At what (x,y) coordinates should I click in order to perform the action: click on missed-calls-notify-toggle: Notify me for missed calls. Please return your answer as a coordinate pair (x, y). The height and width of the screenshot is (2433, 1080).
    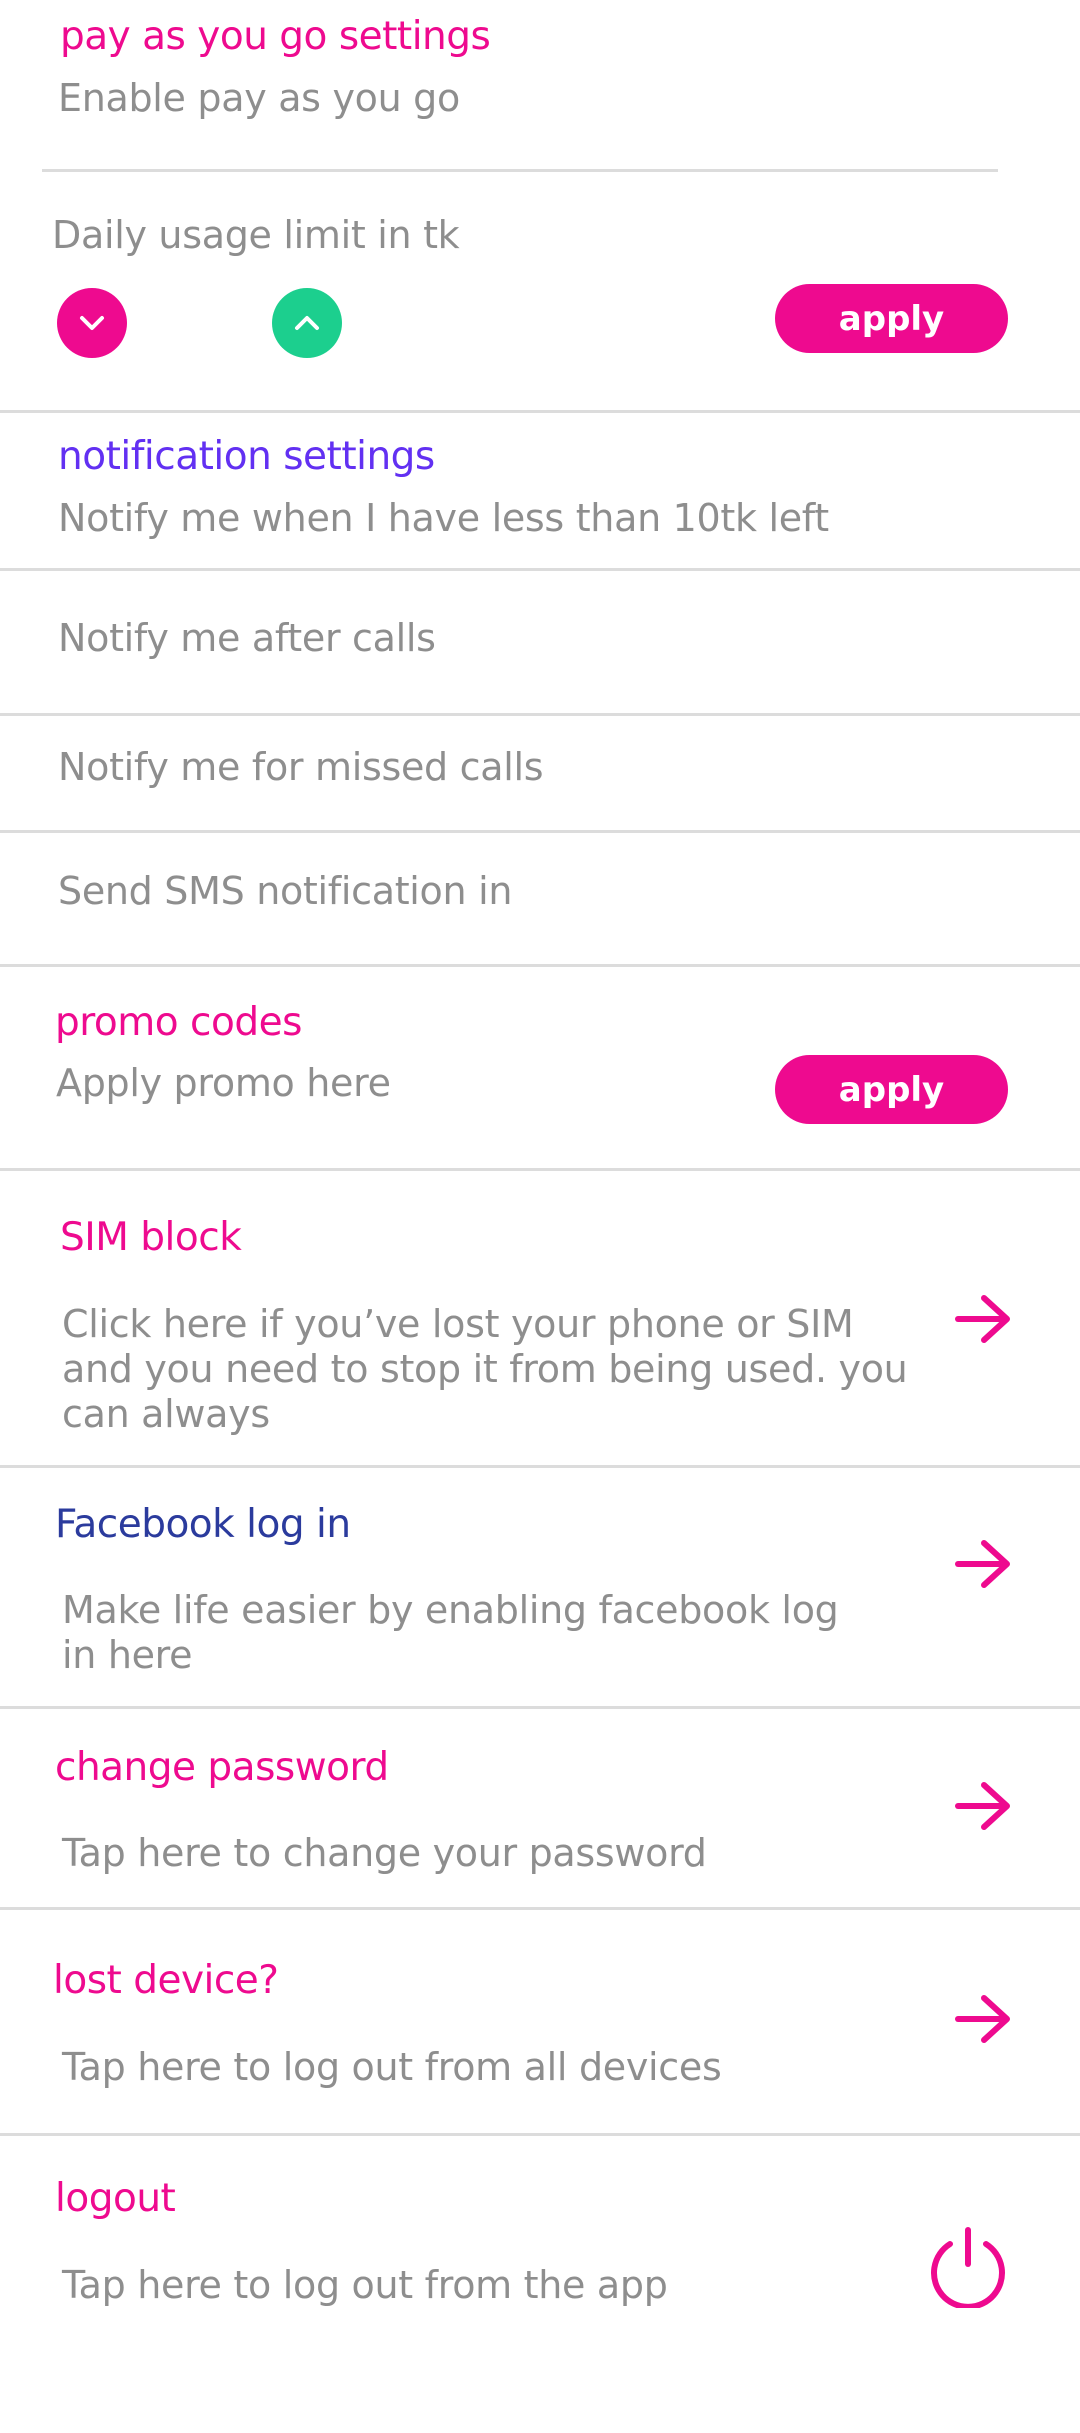
    Looking at the image, I should click on (301, 767).